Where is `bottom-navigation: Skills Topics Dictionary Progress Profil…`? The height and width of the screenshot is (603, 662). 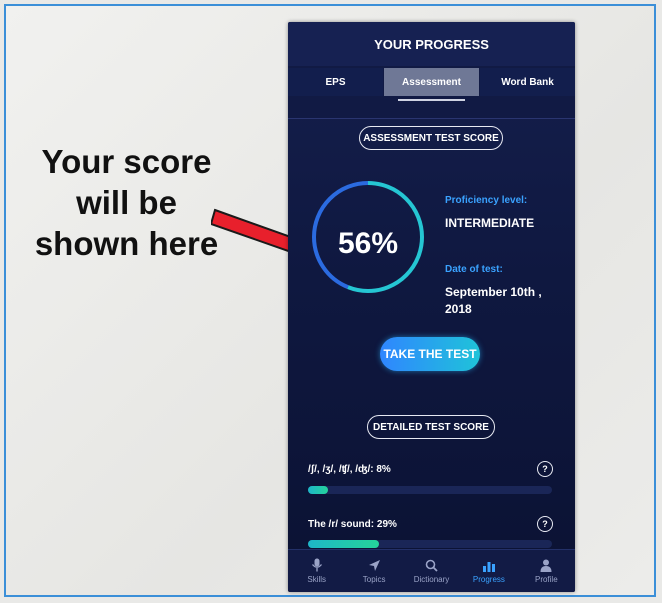 bottom-navigation: Skills Topics Dictionary Progress Profil… is located at coordinates (431, 570).